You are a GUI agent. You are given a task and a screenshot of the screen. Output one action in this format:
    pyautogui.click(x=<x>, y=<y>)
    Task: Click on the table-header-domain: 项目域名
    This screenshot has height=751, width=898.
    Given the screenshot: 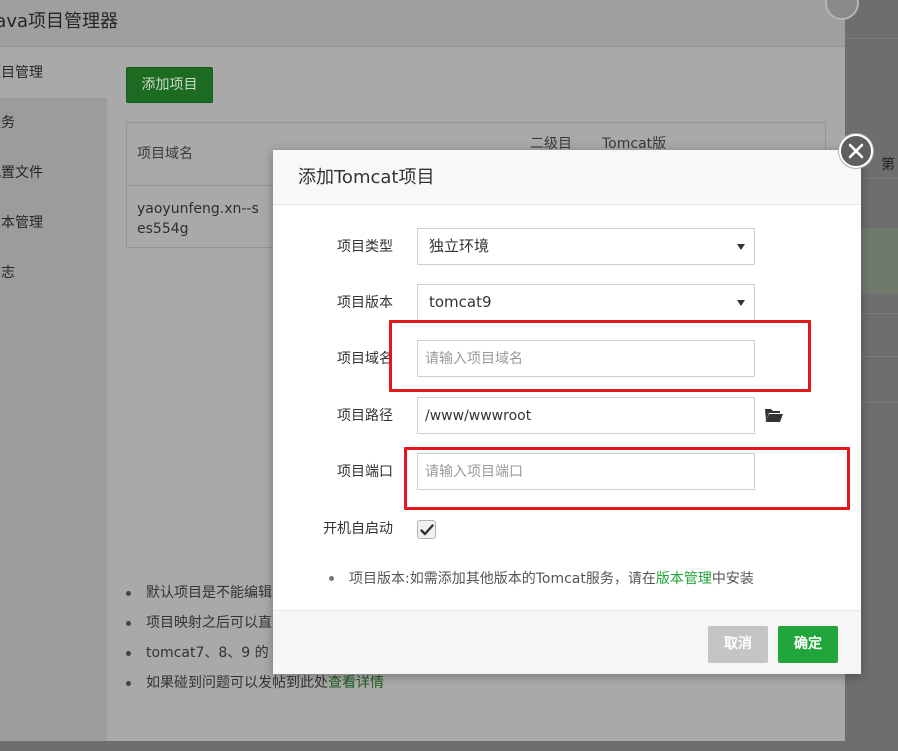 What is the action you would take?
    pyautogui.click(x=165, y=154)
    